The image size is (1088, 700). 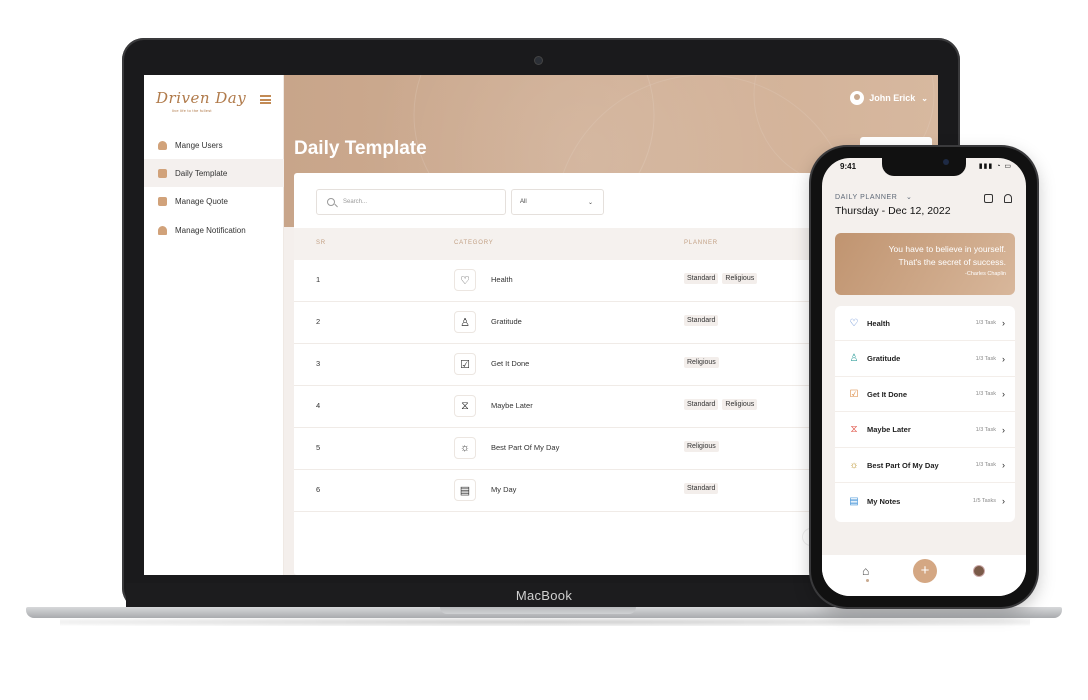 I want to click on laptop-camera, so click(x=538, y=60).